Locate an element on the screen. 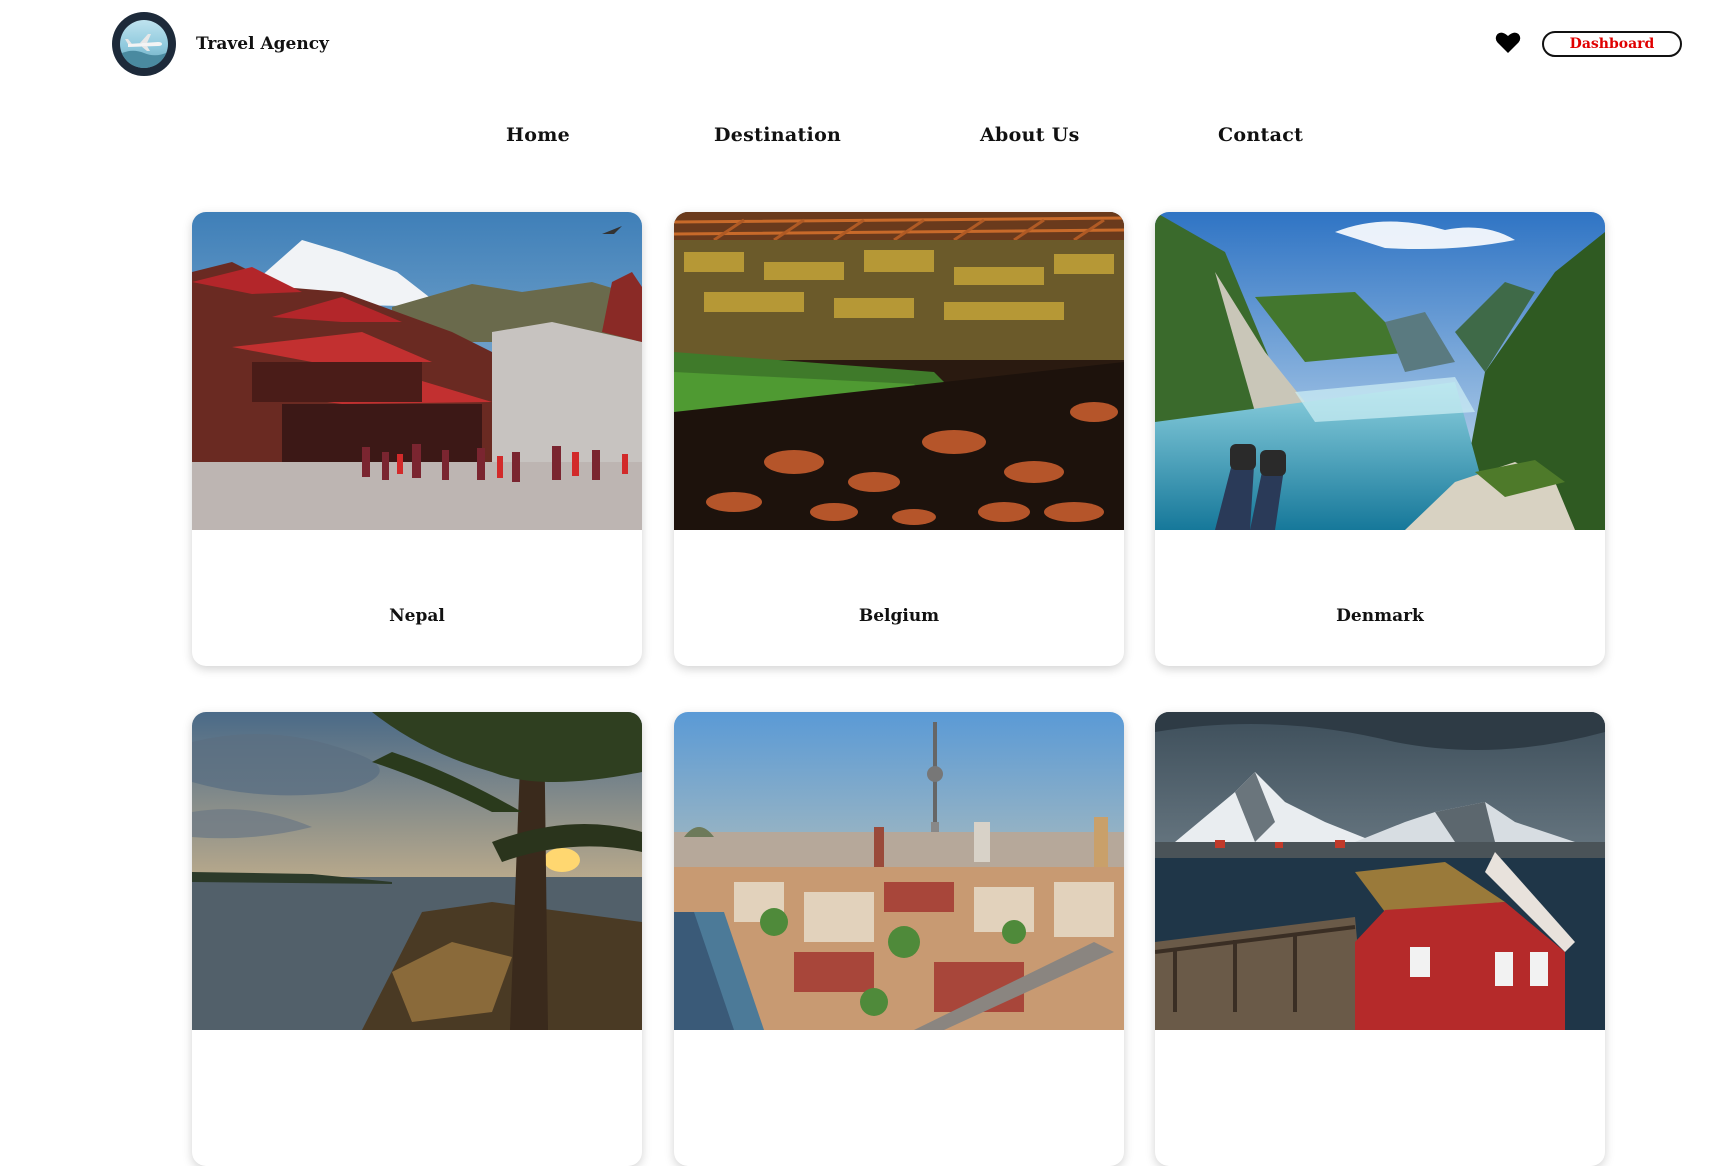 The image size is (1732, 1166). destination-card-denmark: Denmark is located at coordinates (1380, 439).